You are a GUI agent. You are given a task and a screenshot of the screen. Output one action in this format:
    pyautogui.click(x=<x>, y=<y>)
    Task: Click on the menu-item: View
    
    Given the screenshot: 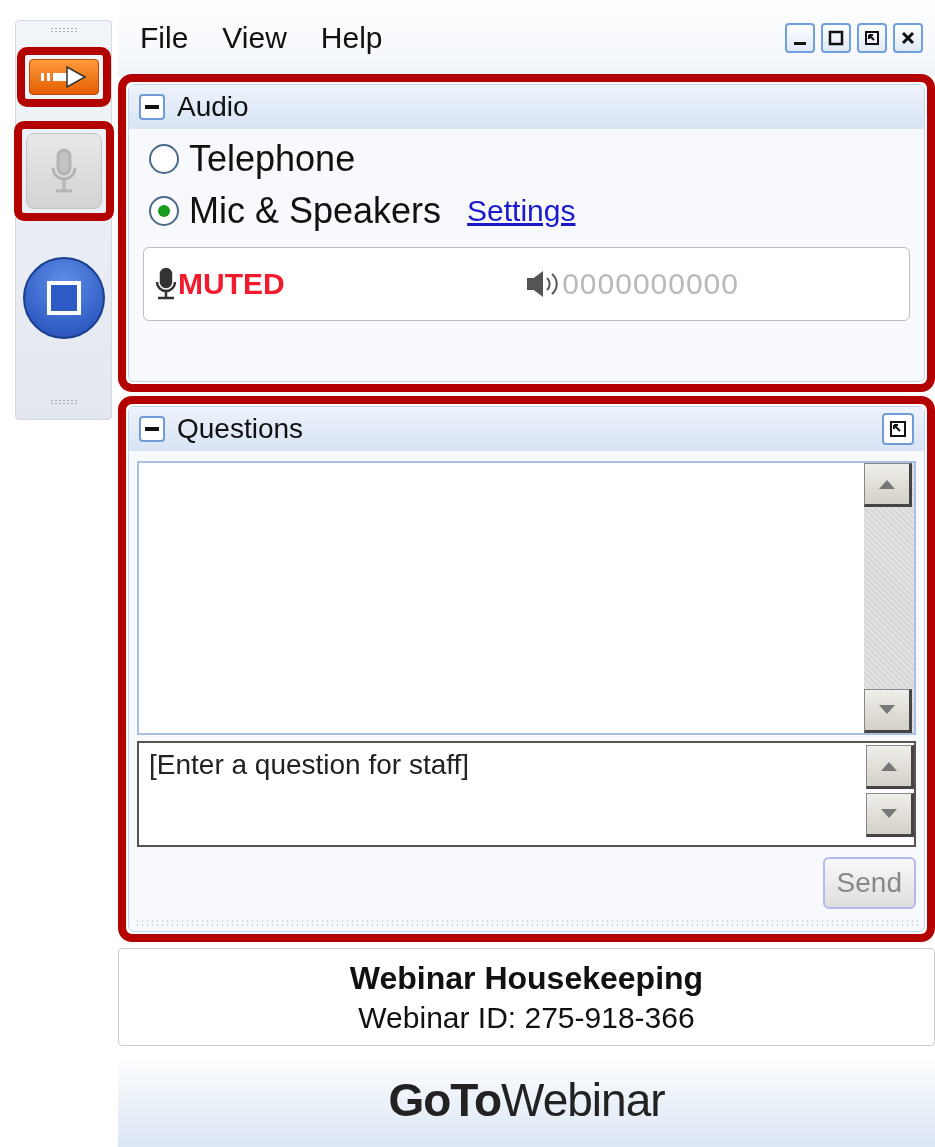 What is the action you would take?
    pyautogui.click(x=254, y=38)
    